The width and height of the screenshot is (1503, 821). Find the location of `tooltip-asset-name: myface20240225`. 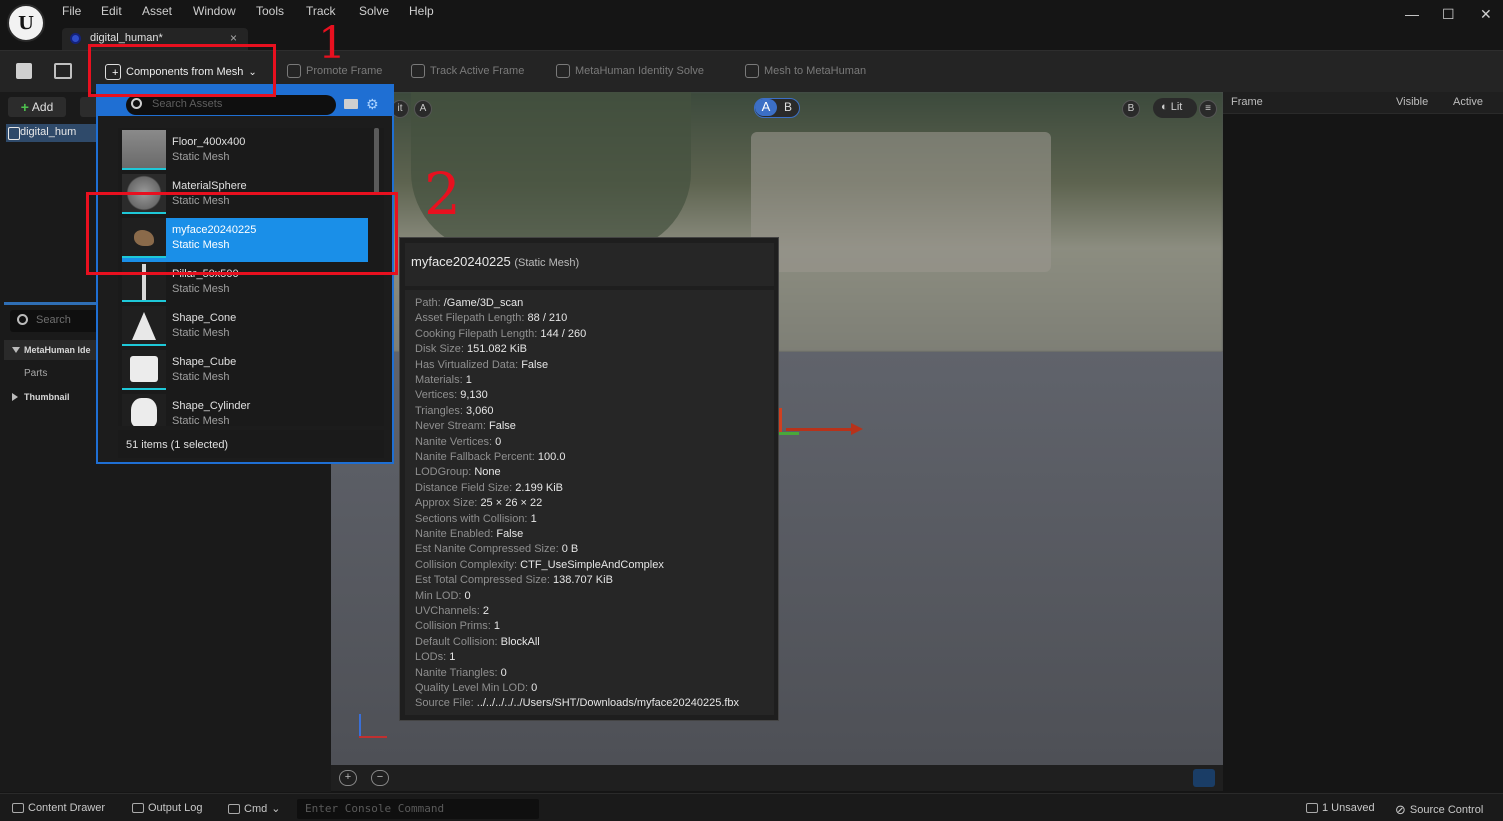

tooltip-asset-name: myface20240225 is located at coordinates (461, 261).